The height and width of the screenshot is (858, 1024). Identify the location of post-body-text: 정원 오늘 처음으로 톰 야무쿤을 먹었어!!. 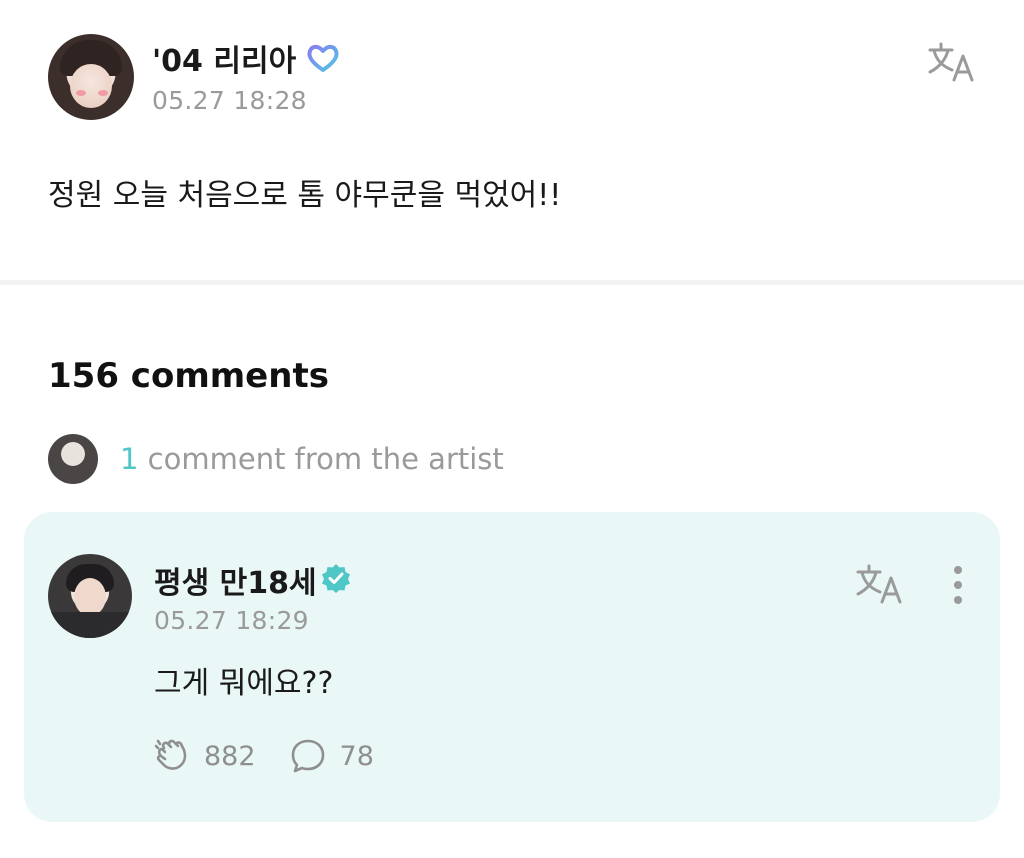
(305, 195).